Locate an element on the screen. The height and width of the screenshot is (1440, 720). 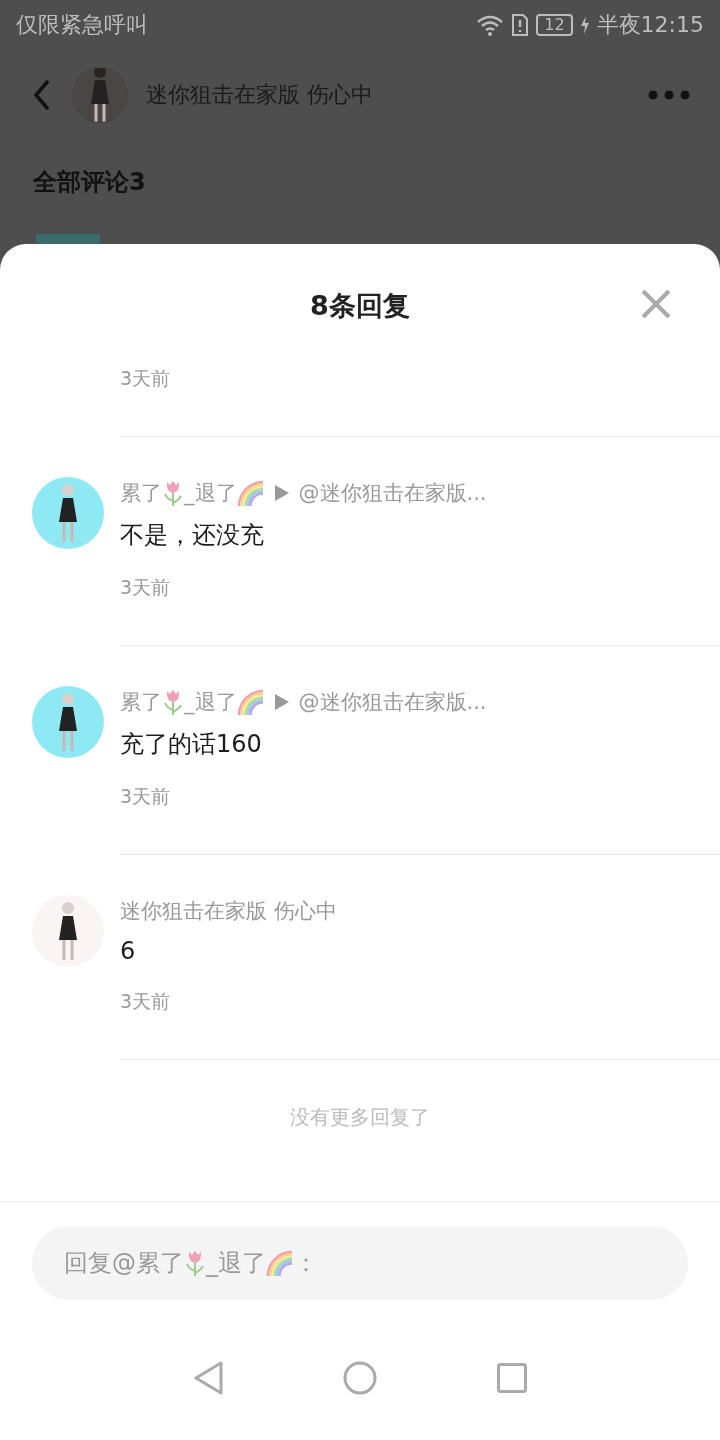
back-icon is located at coordinates (208, 1378).